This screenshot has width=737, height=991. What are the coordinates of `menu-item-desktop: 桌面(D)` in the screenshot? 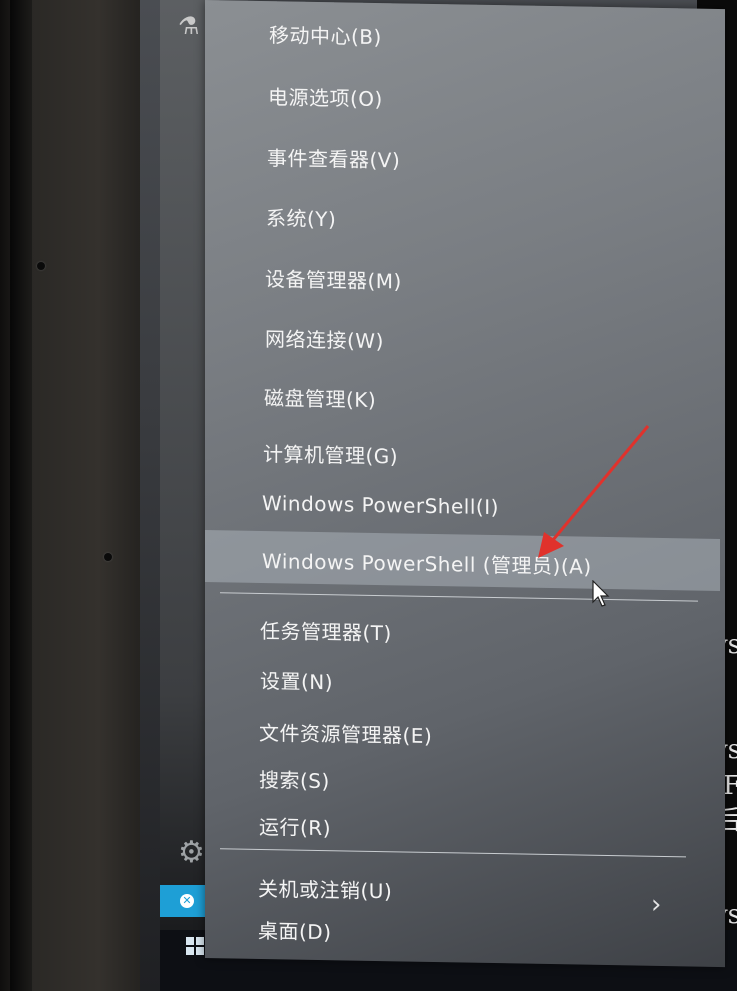 It's located at (295, 930).